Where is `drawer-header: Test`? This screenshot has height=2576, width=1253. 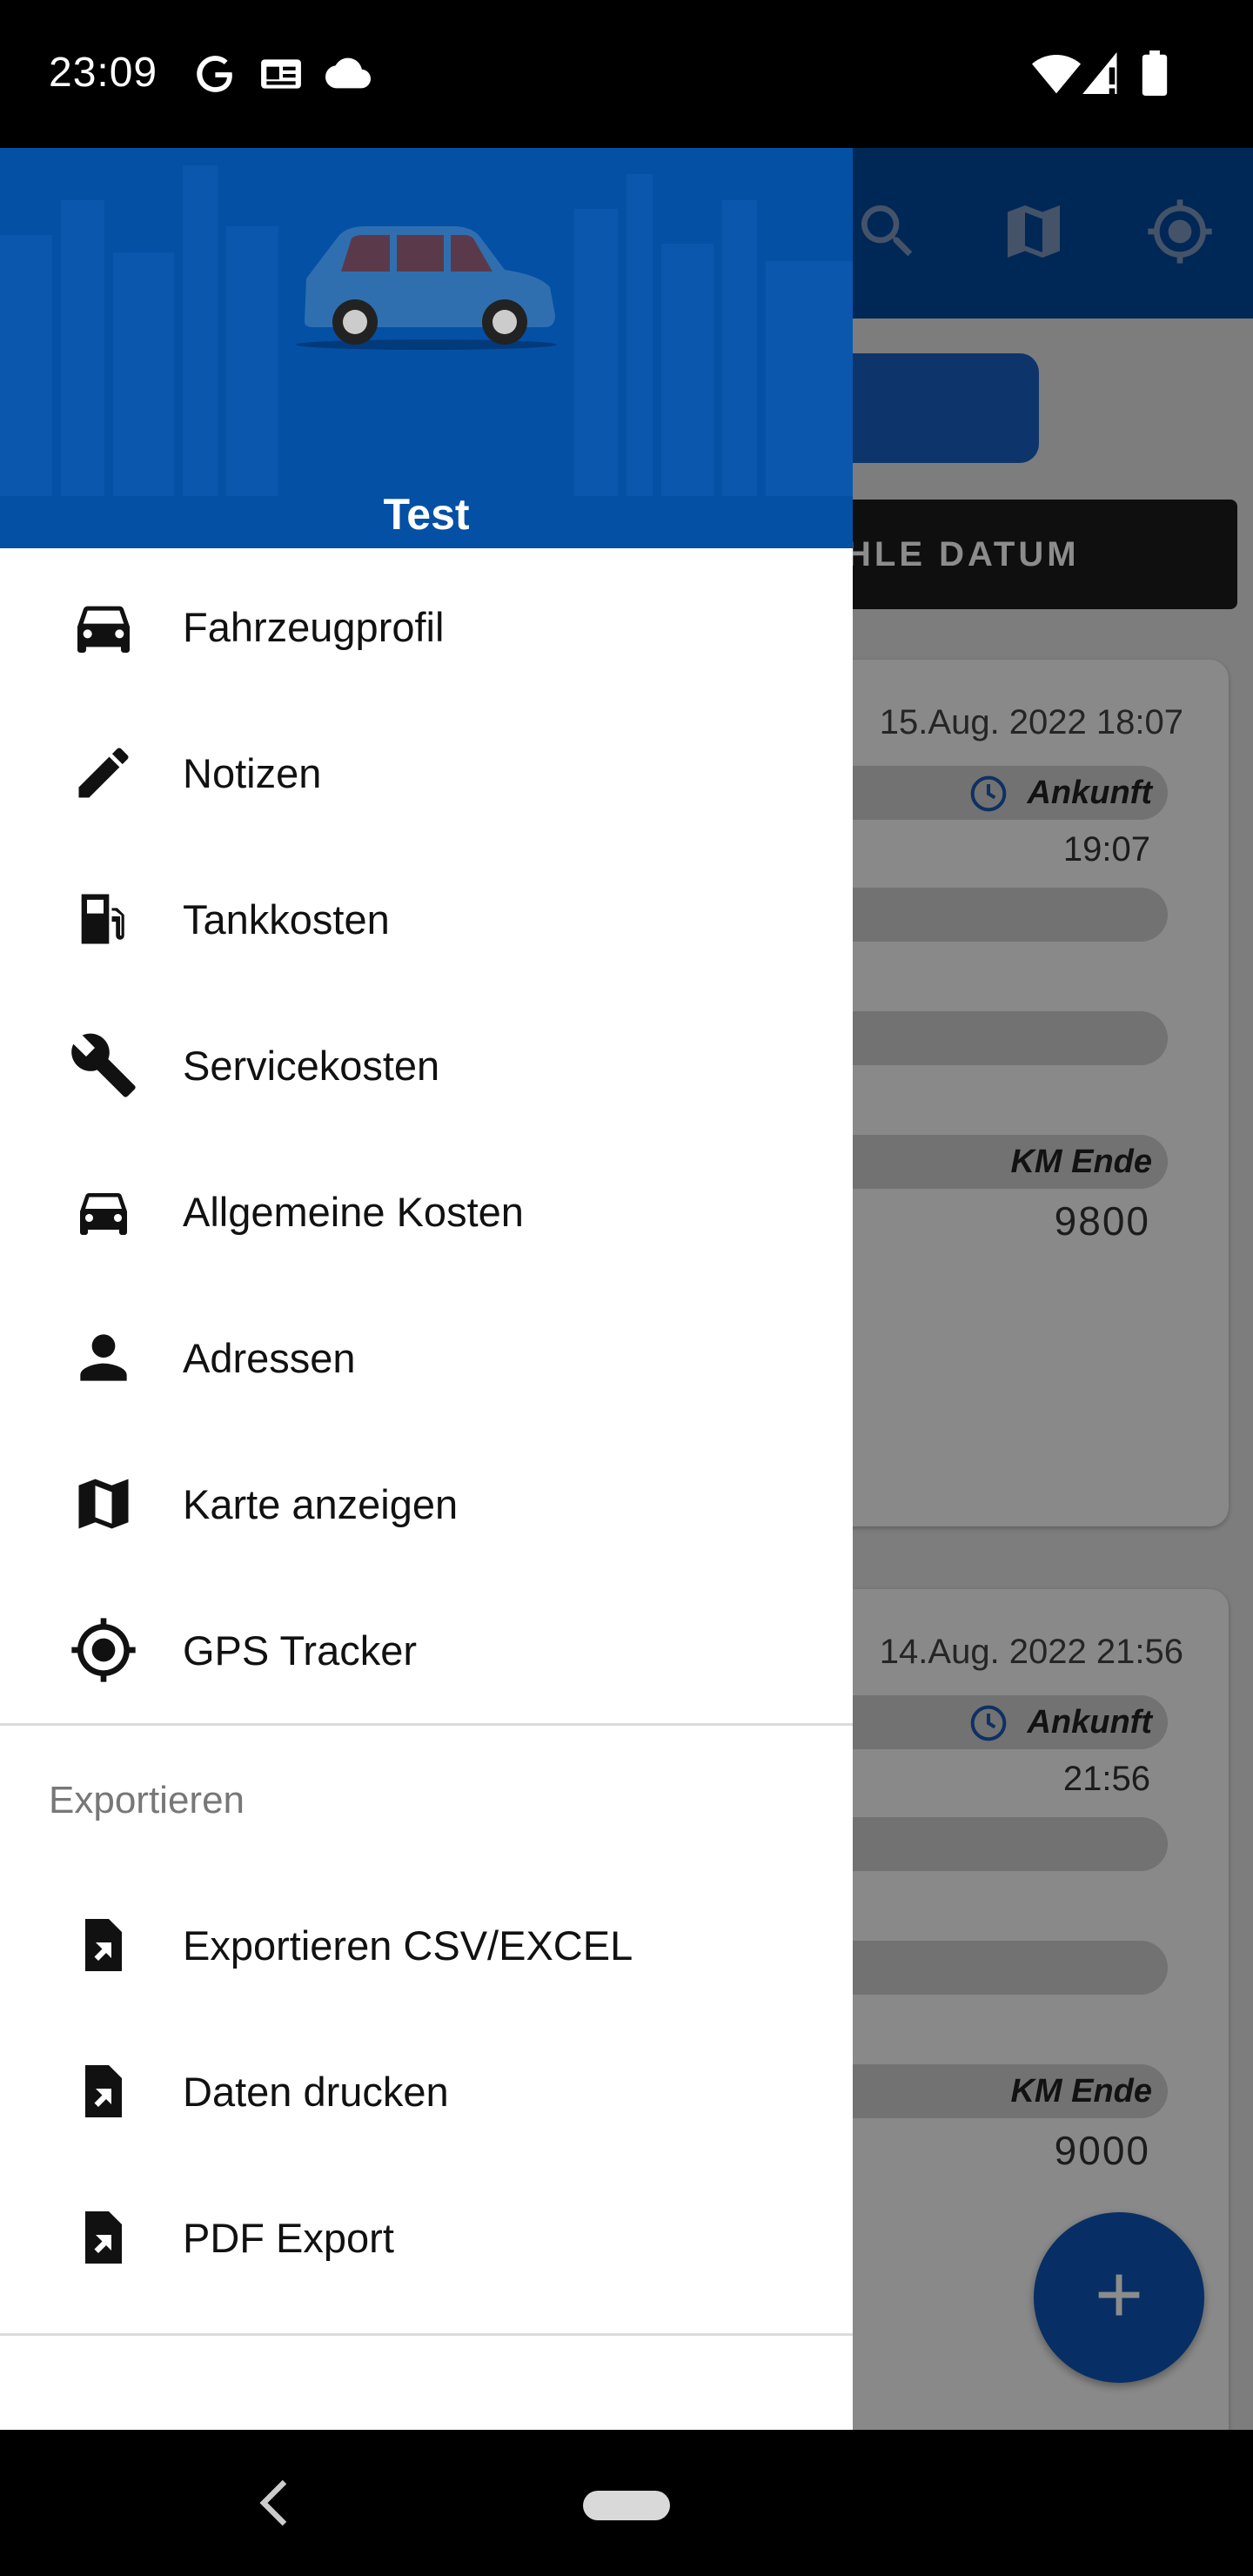
drawer-header: Test is located at coordinates (426, 348).